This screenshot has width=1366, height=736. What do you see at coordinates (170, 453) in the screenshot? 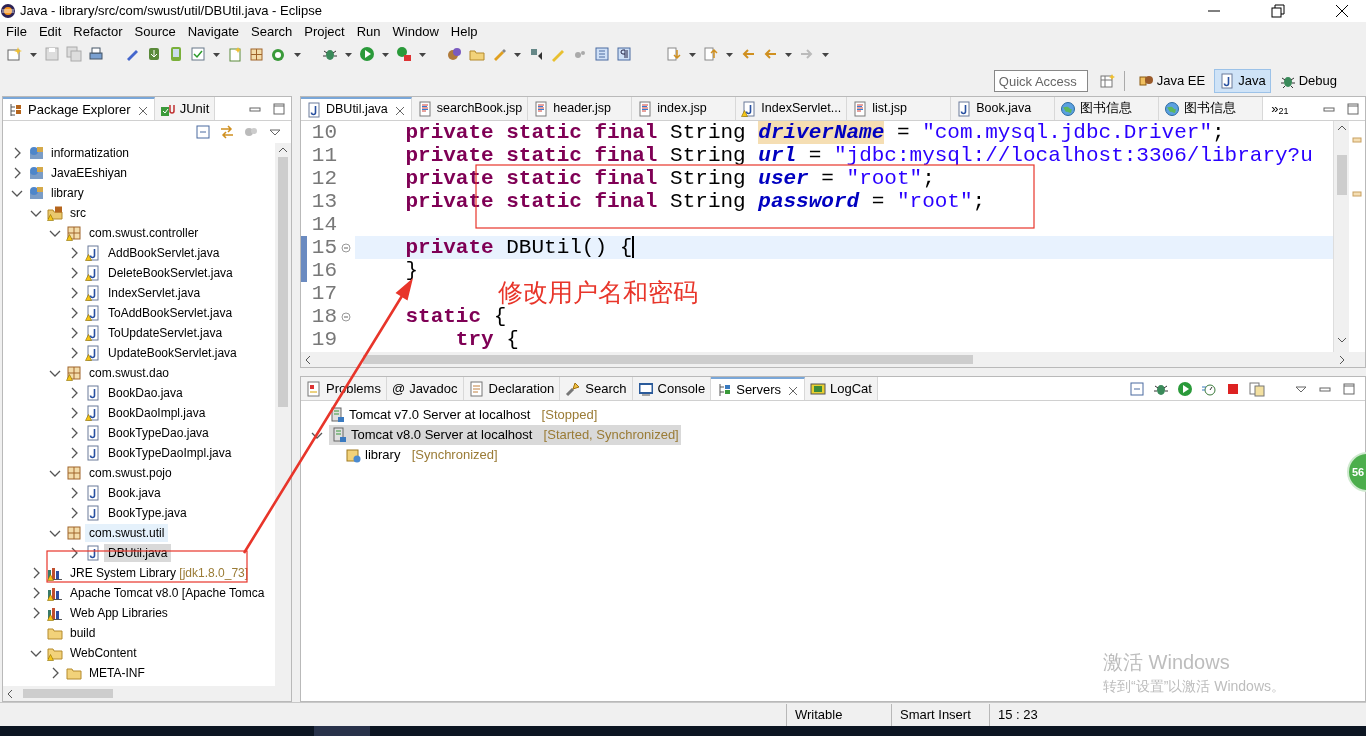
I see `tree-item: BookTypeDaoImpl.java` at bounding box center [170, 453].